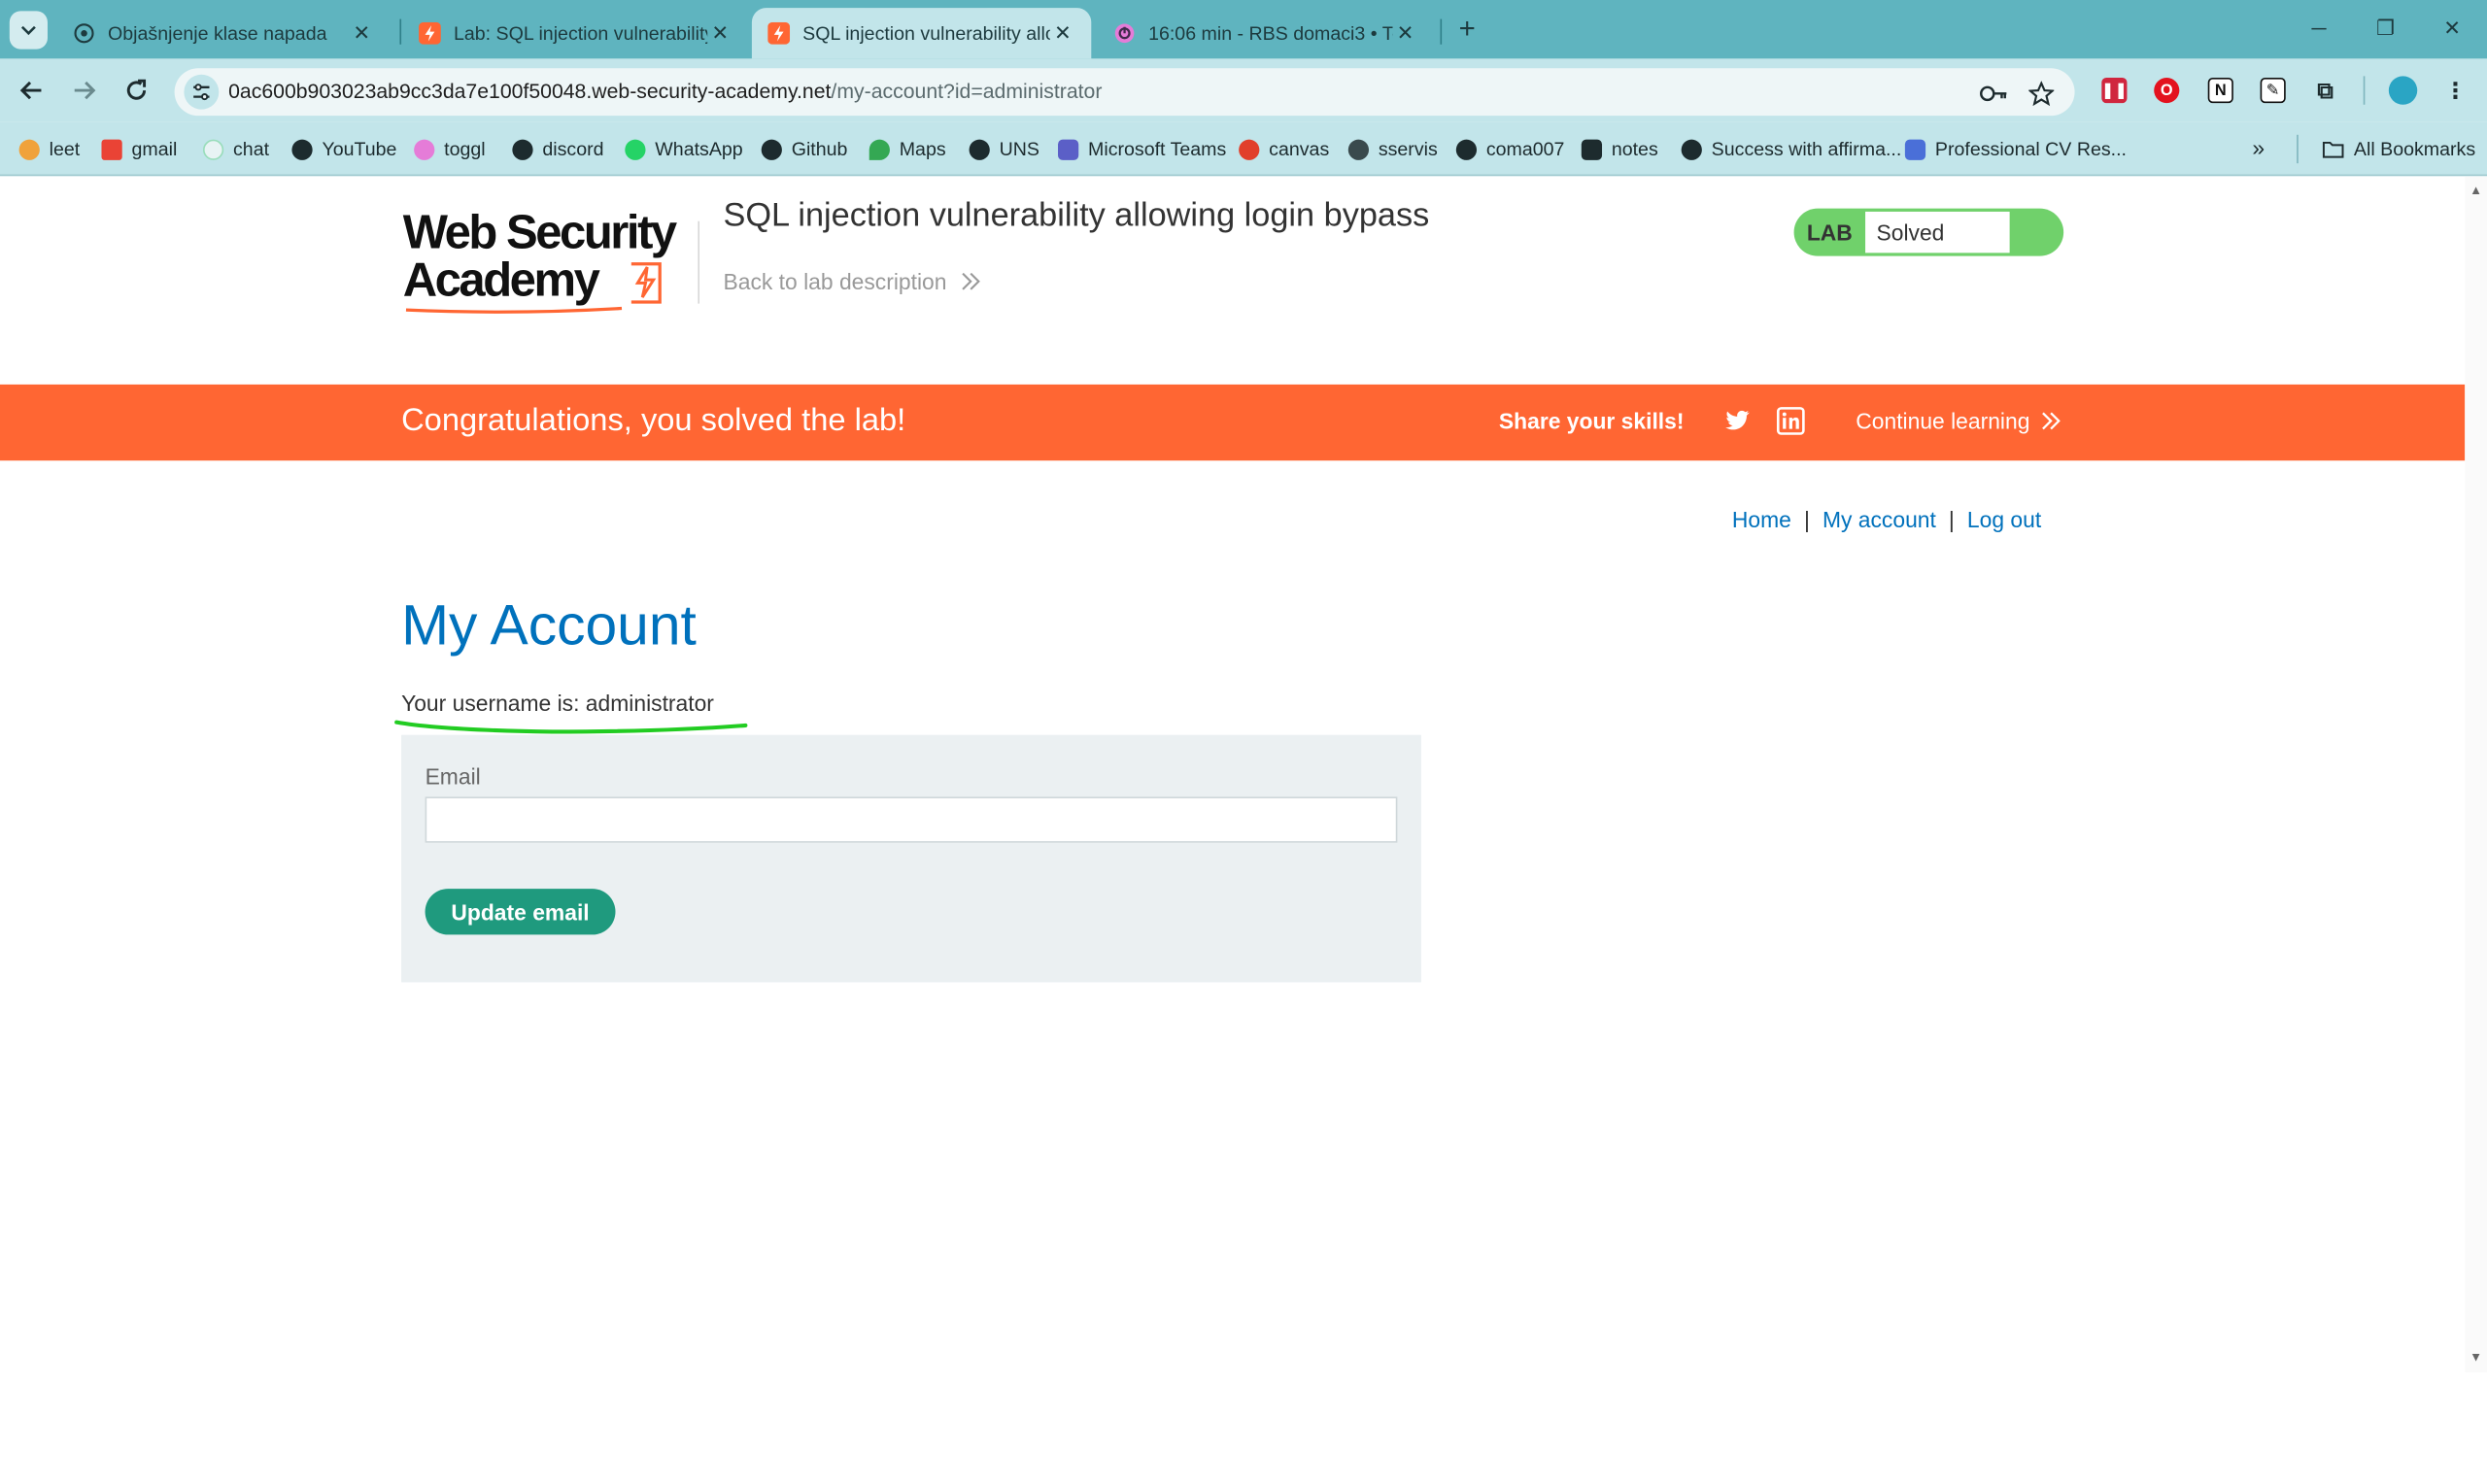  What do you see at coordinates (2403, 90) in the screenshot?
I see `profile-avatar` at bounding box center [2403, 90].